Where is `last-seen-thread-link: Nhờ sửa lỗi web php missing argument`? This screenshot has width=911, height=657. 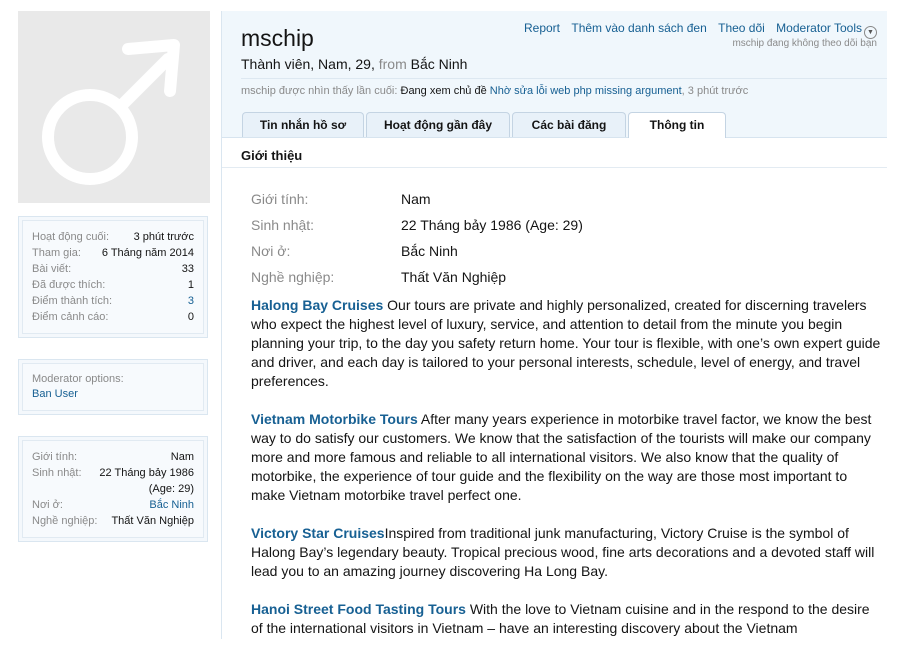
last-seen-thread-link: Nhờ sửa lỗi web php missing argument is located at coordinates (586, 91).